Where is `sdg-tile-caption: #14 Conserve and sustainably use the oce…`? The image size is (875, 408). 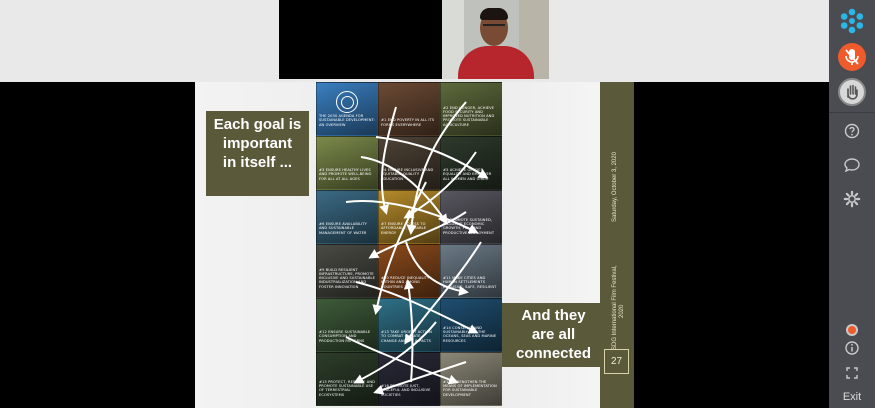
sdg-tile-caption: #14 Conserve and sustainably use the oce… is located at coordinates (470, 334).